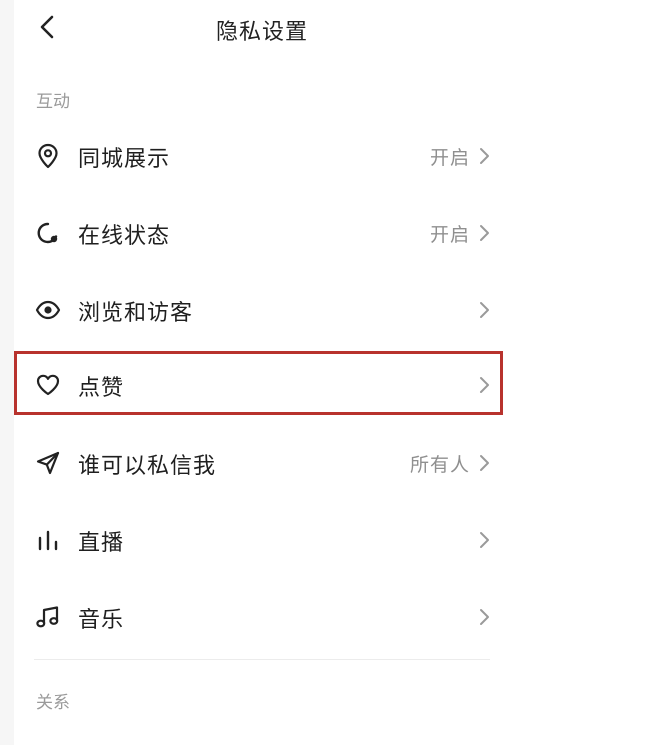  What do you see at coordinates (262, 156) in the screenshot?
I see `row-local-display: 同城展示 开启` at bounding box center [262, 156].